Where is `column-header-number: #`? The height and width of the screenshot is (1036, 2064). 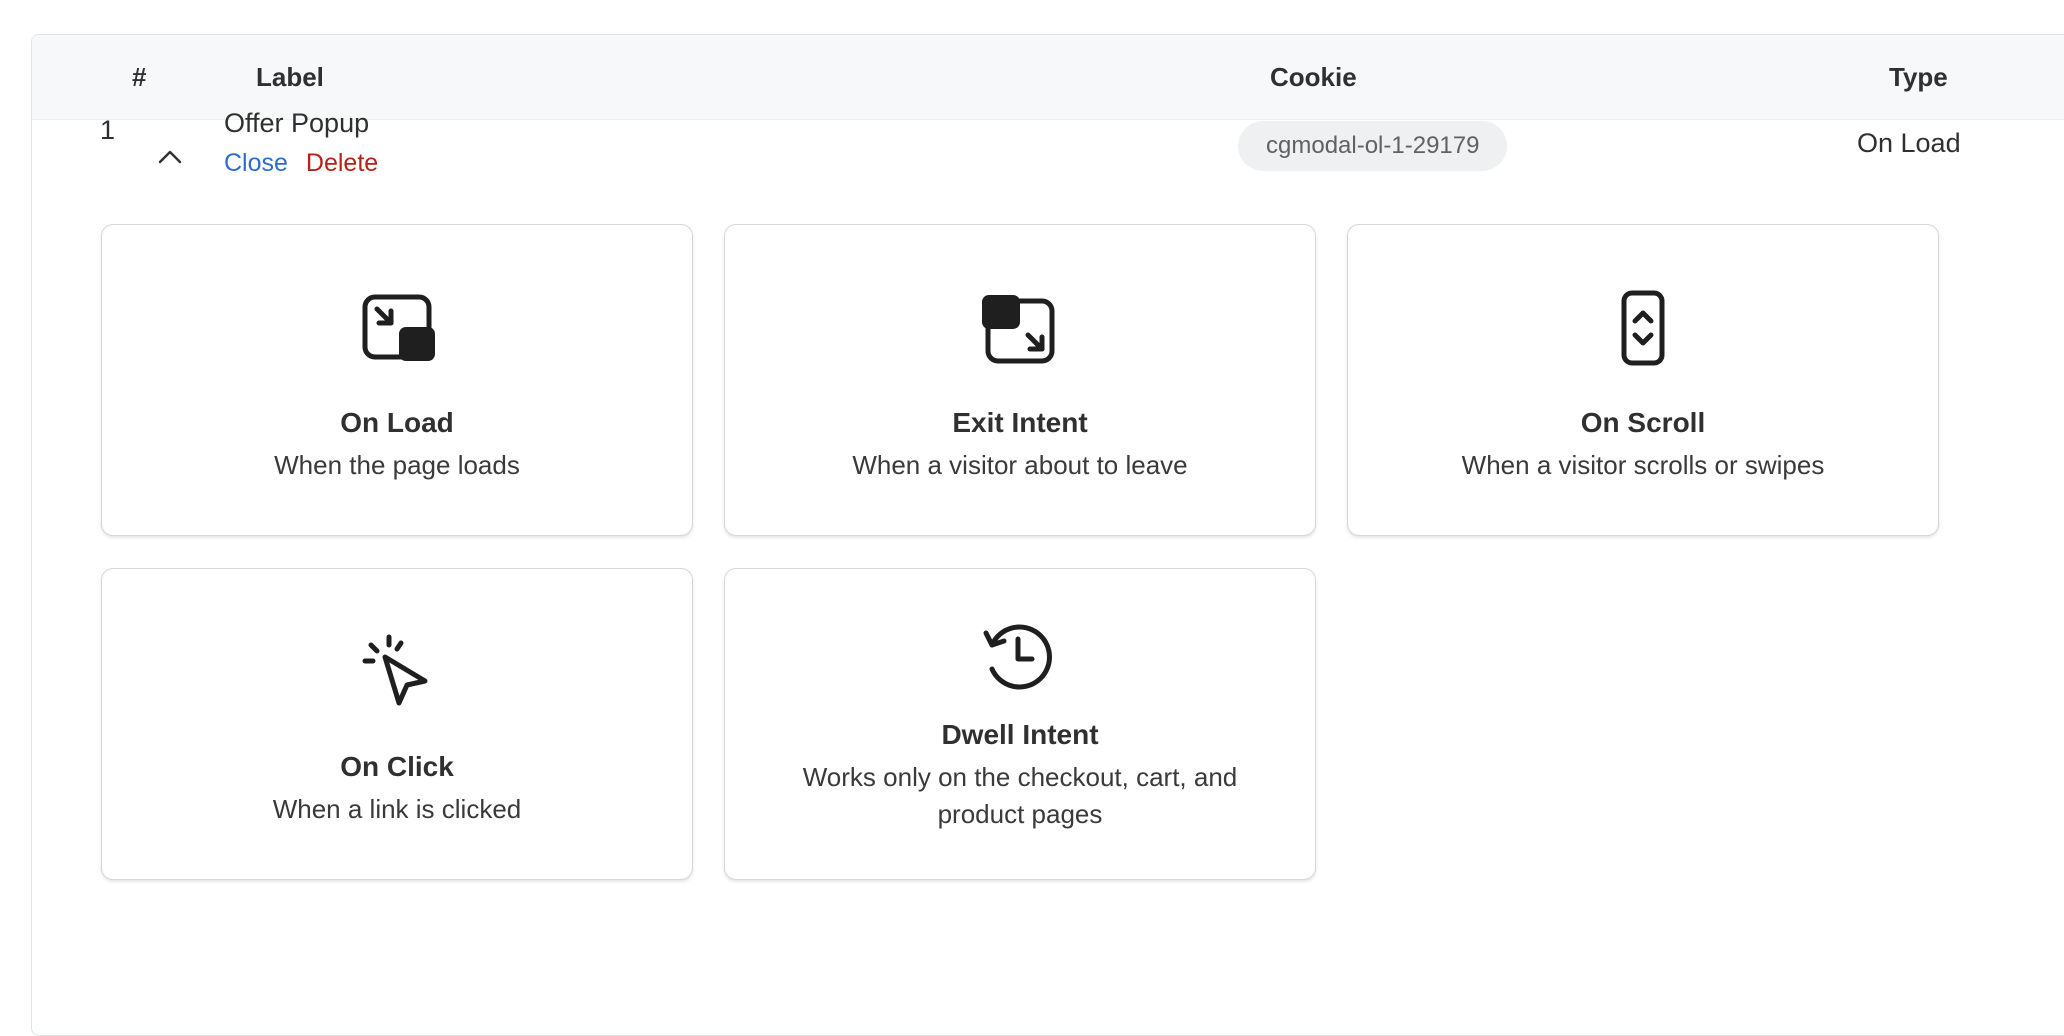
column-header-number: # is located at coordinates (139, 77).